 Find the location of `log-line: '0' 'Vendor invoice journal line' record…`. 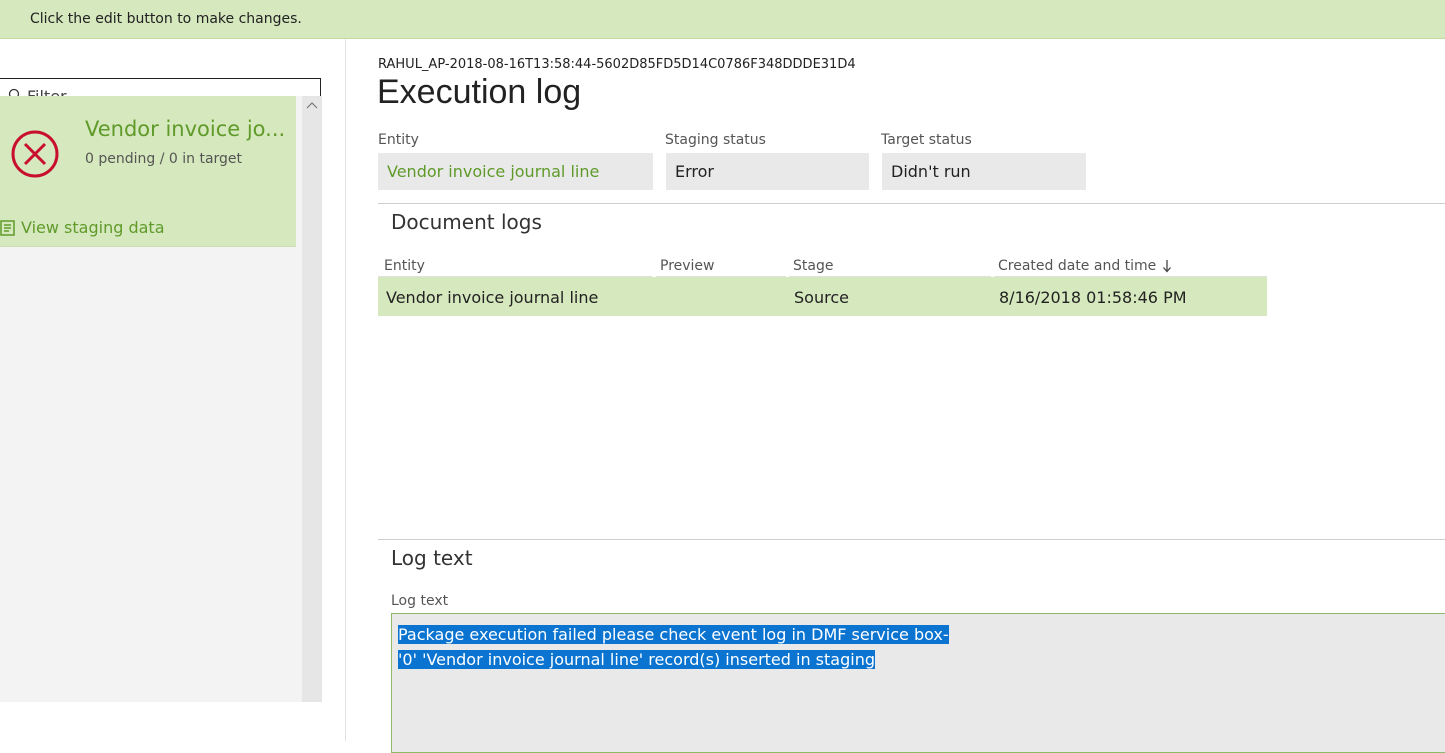

log-line: '0' 'Vendor invoice journal line' record… is located at coordinates (636, 659).